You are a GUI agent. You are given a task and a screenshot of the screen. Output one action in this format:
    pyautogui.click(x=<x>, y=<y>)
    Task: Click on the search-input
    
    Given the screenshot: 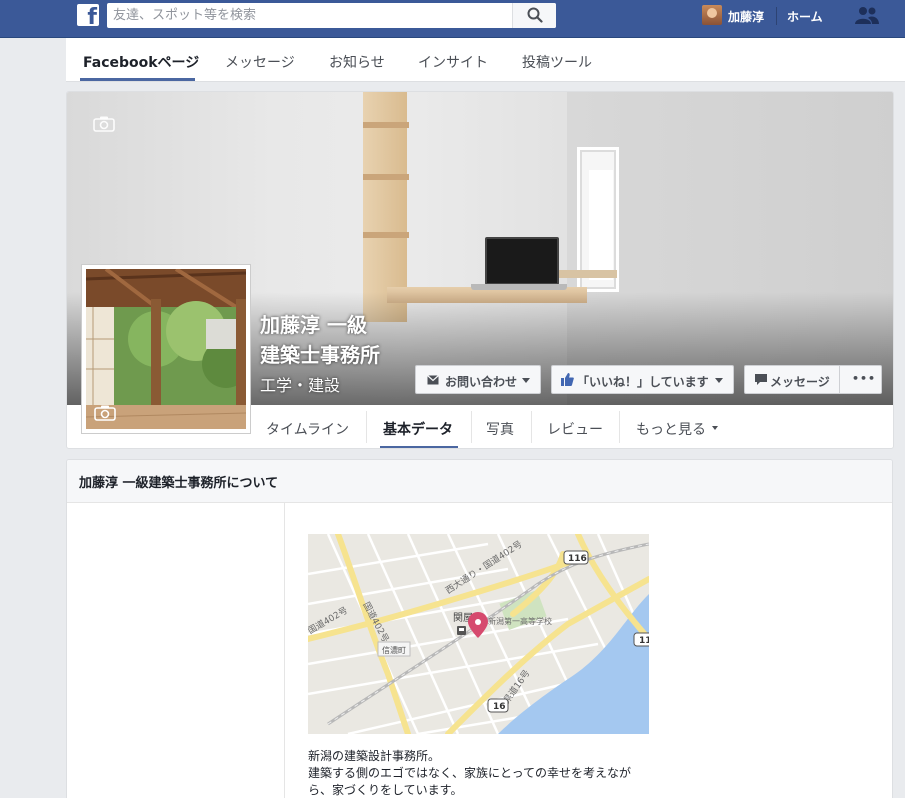 What is the action you would take?
    pyautogui.click(x=313, y=15)
    